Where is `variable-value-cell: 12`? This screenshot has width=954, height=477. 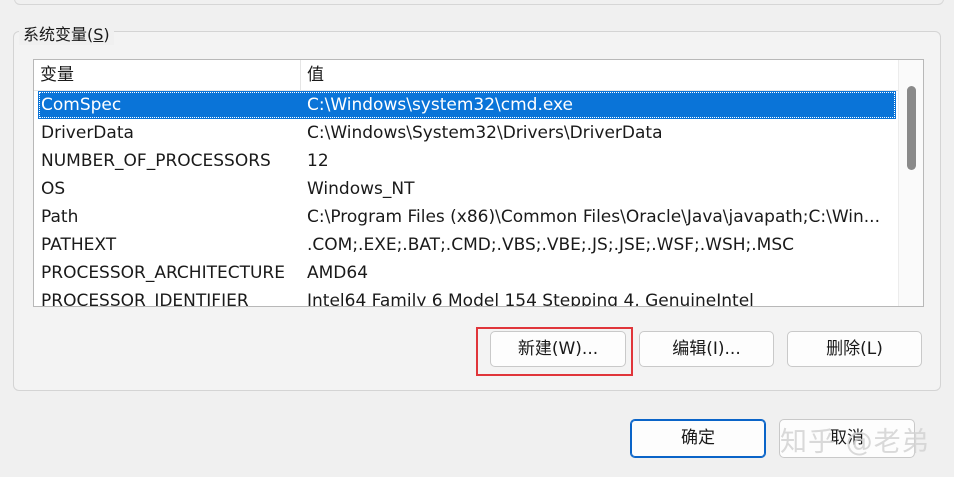
variable-value-cell: 12 is located at coordinates (318, 161).